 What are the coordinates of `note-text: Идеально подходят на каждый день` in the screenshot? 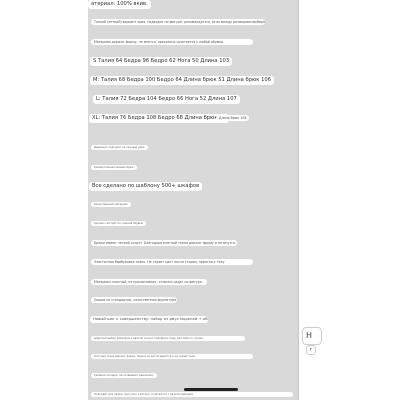 It's located at (119, 148).